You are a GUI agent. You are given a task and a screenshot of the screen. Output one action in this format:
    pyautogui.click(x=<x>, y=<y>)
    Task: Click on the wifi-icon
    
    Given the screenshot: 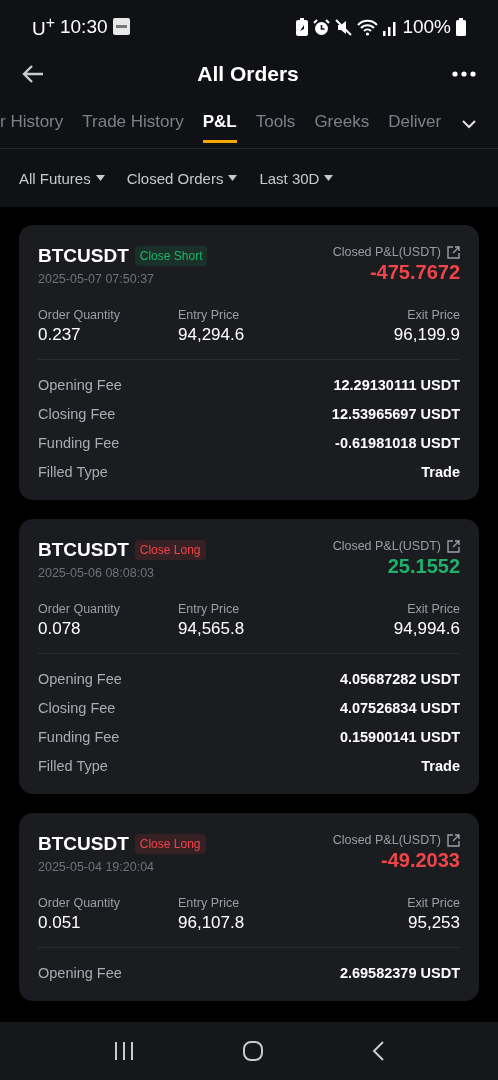 What is the action you would take?
    pyautogui.click(x=368, y=27)
    